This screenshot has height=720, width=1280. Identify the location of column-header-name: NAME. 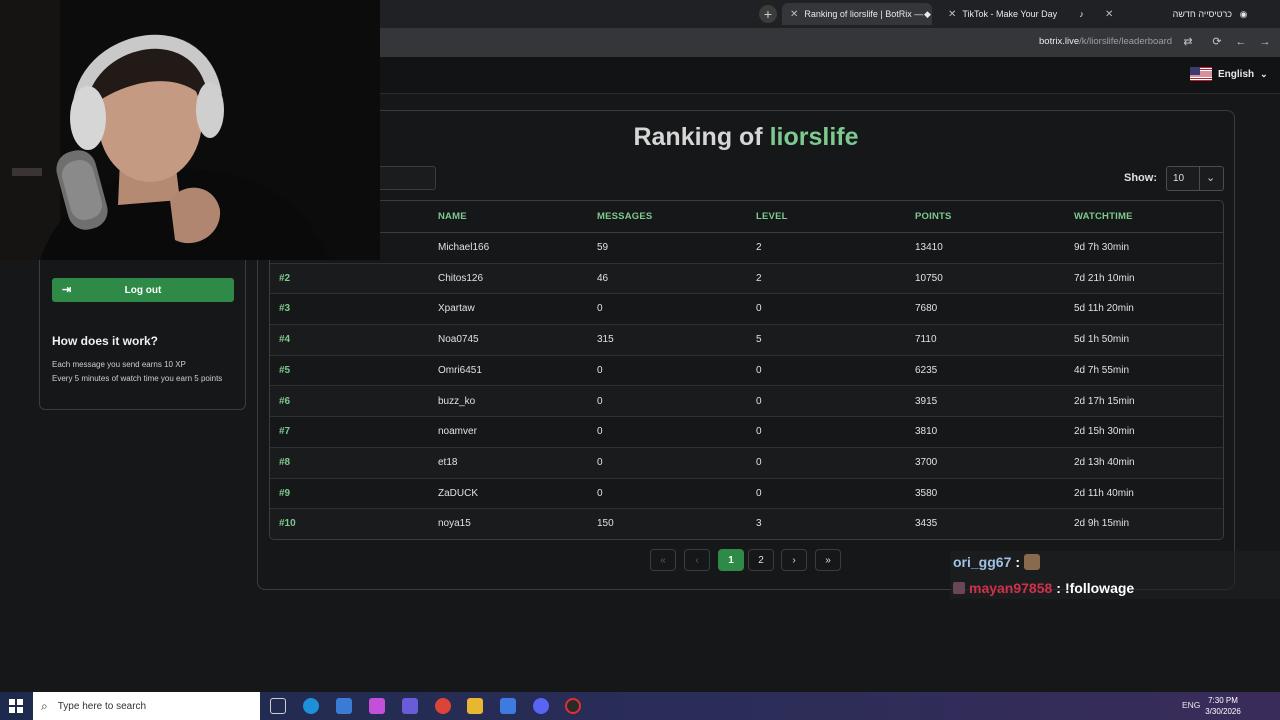
(452, 216).